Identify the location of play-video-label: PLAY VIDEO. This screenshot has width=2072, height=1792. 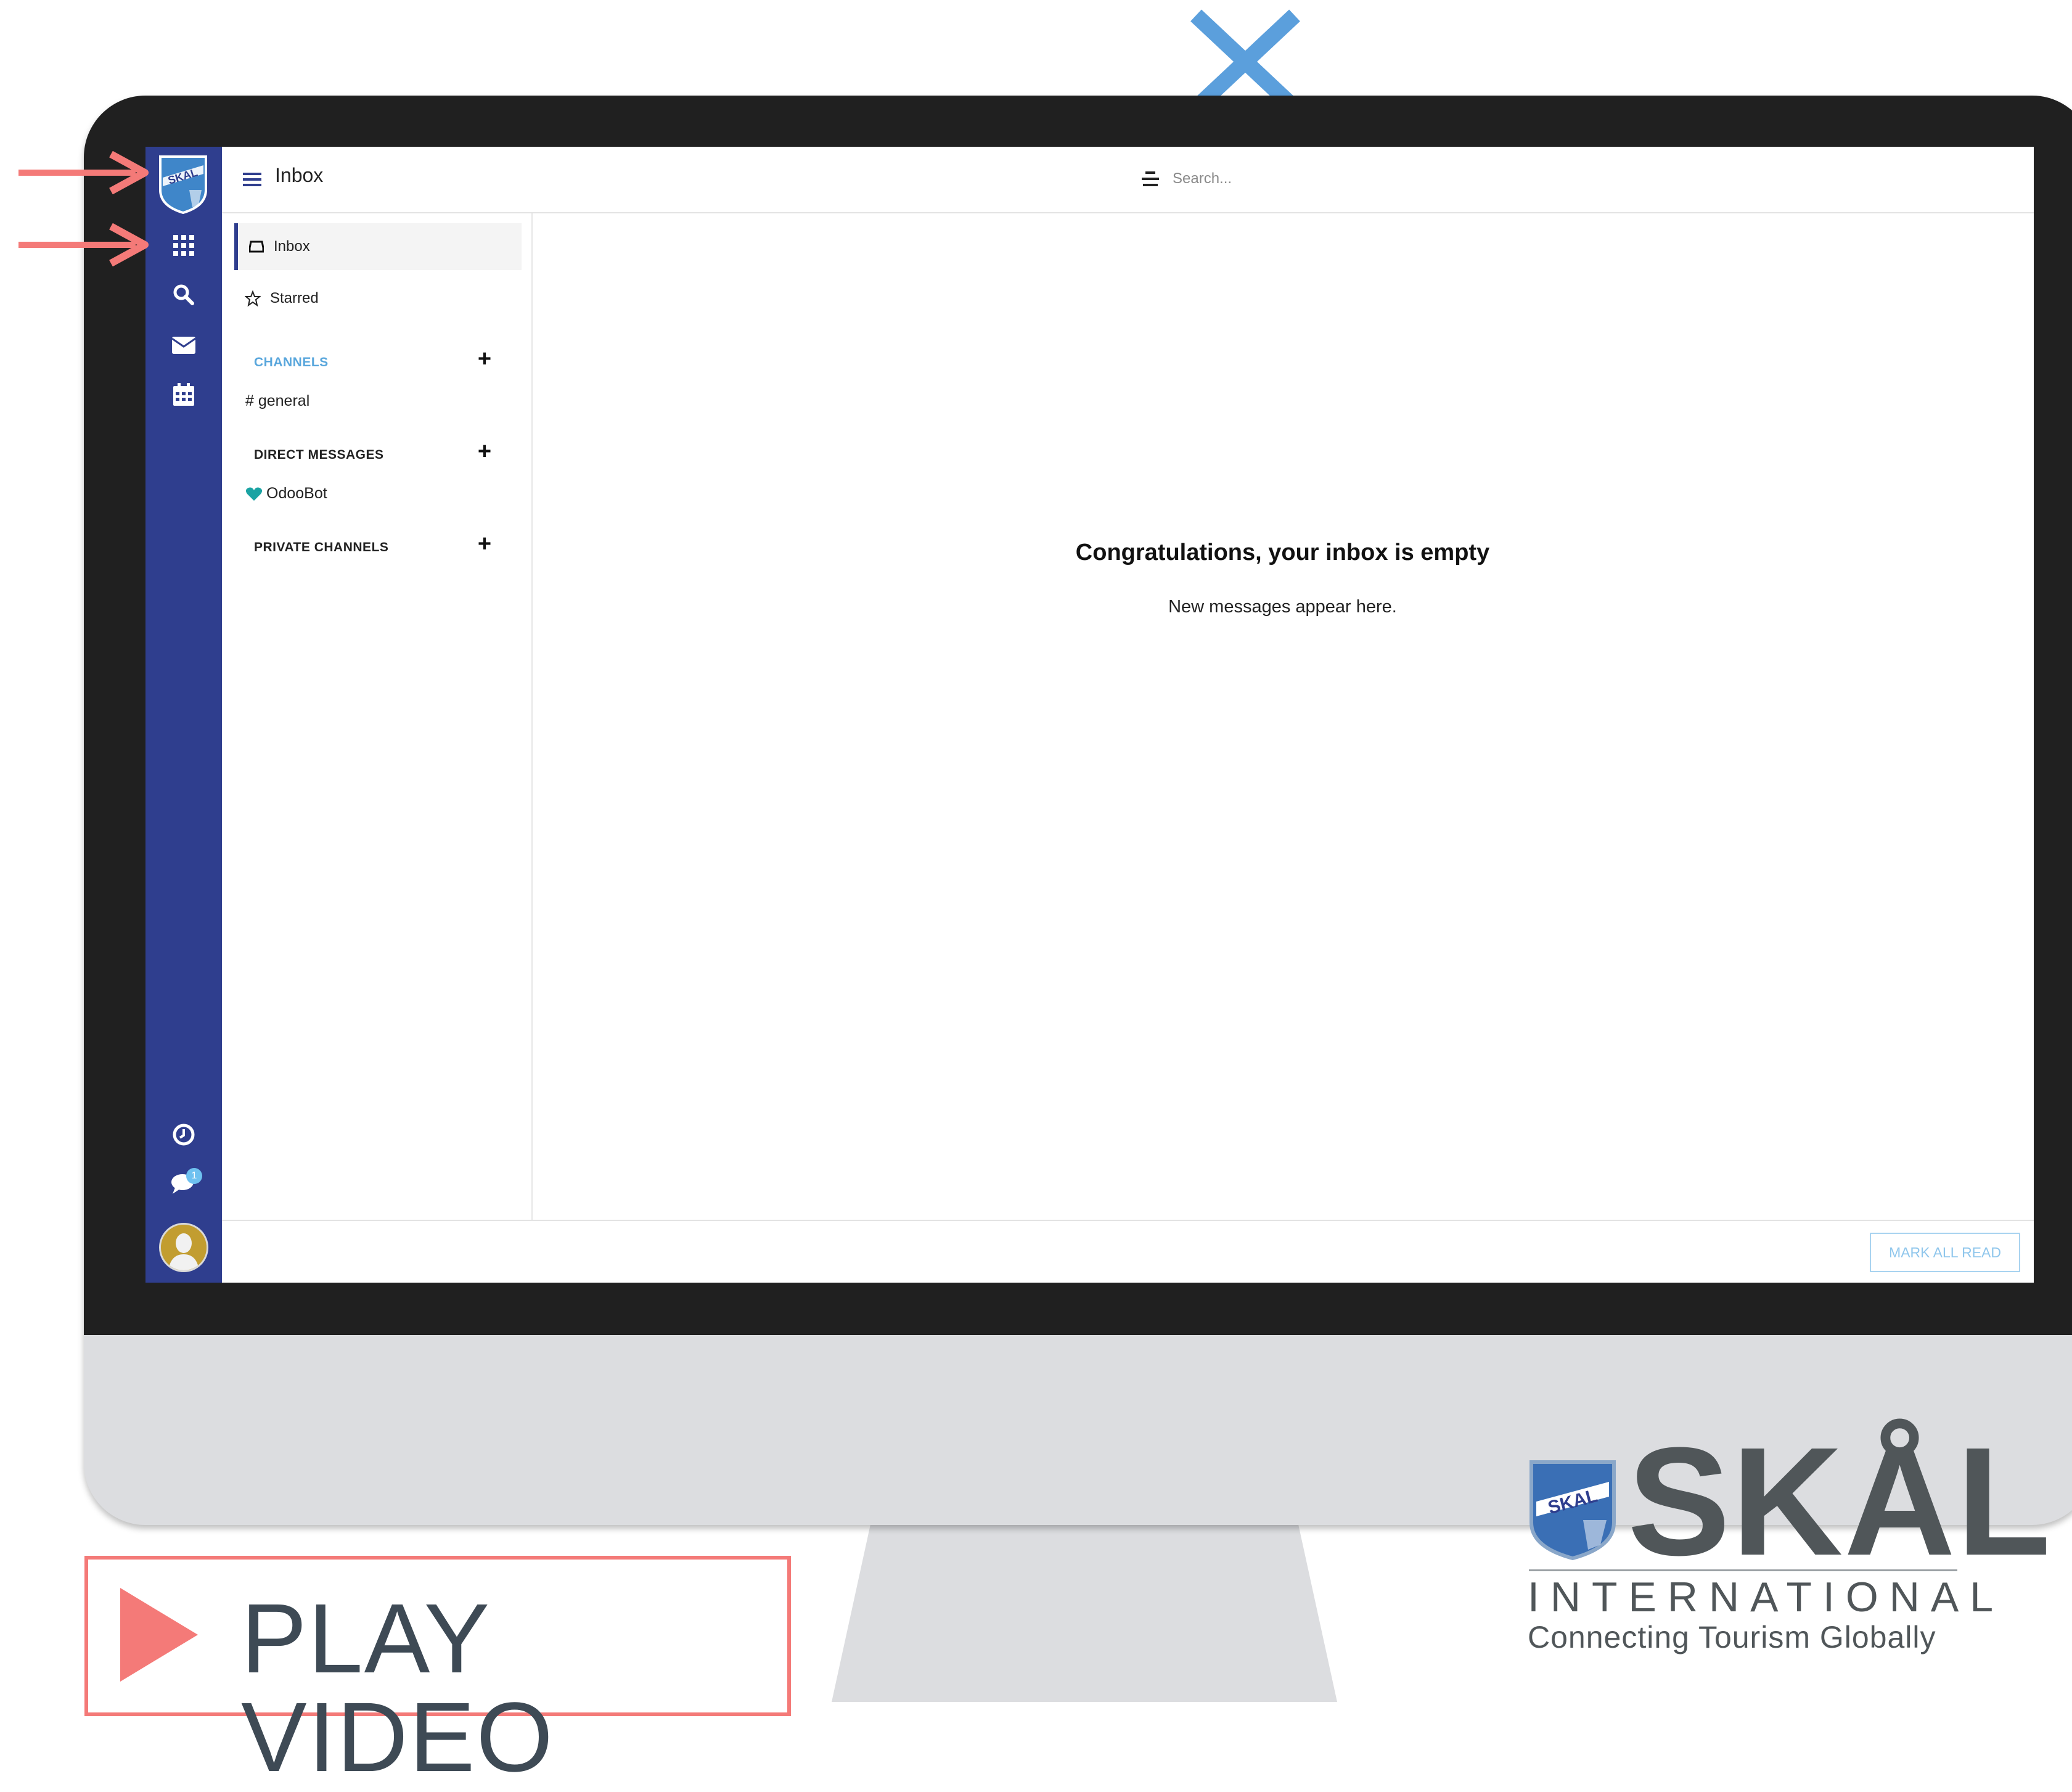
(397, 1688).